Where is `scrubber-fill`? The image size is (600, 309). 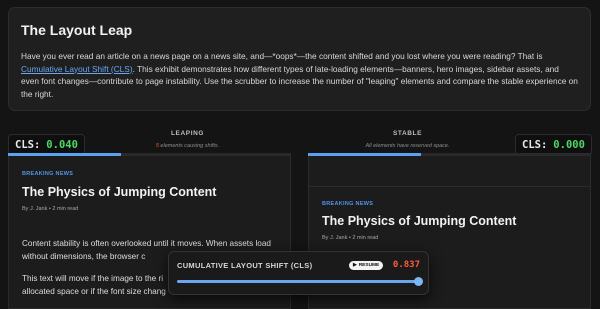 scrubber-fill is located at coordinates (298, 281).